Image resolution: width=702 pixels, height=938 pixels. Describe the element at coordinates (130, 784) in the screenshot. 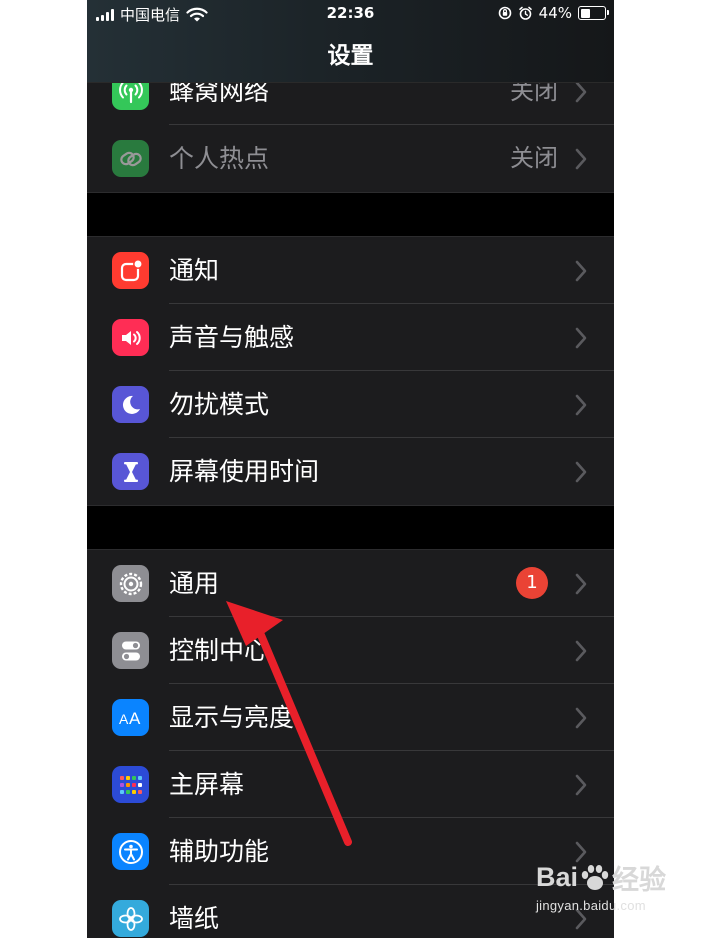

I see `app-grid-icon` at that location.